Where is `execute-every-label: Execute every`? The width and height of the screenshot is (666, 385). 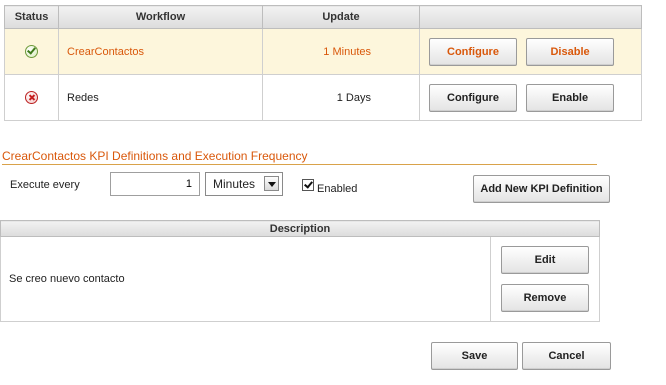 execute-every-label: Execute every is located at coordinates (45, 185).